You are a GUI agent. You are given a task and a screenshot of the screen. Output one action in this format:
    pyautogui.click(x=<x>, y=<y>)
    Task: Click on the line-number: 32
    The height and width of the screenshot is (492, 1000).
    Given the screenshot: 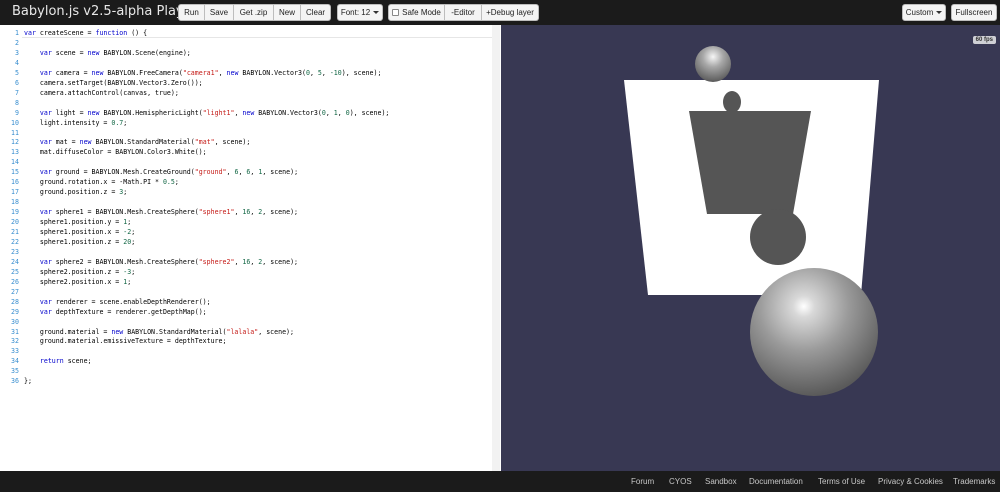 What is the action you would take?
    pyautogui.click(x=15, y=341)
    